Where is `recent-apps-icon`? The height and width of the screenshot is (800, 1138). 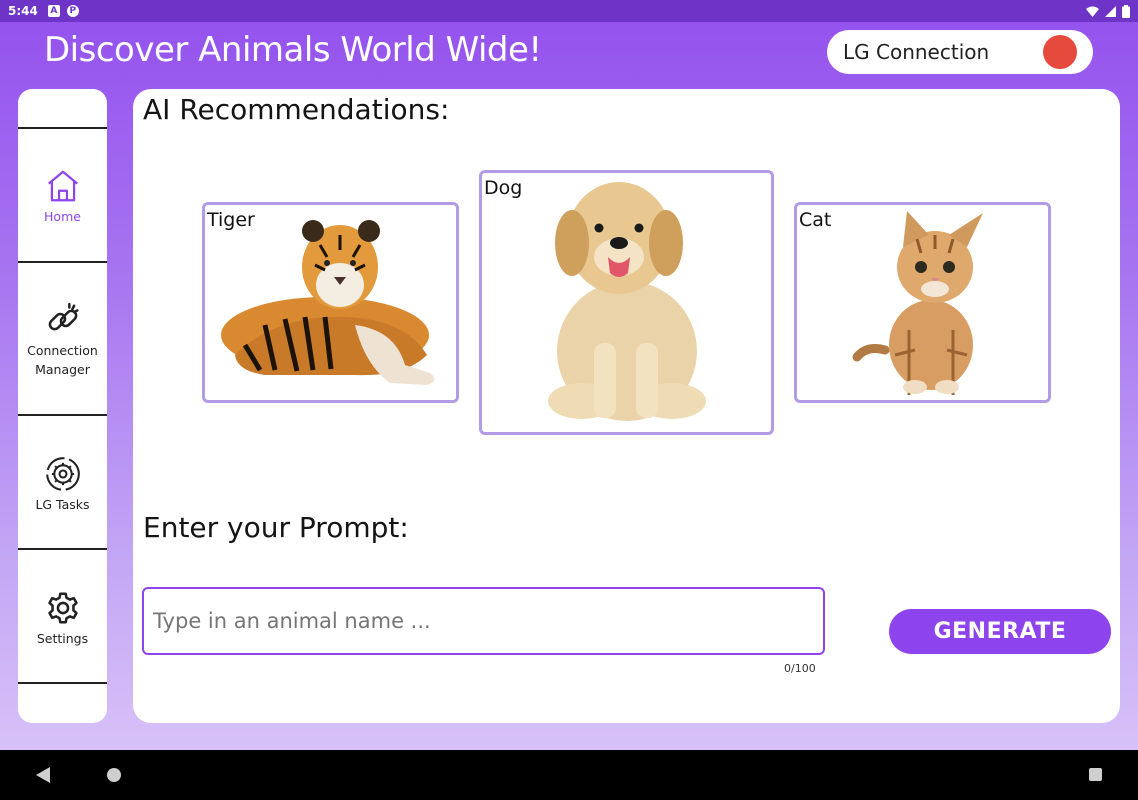
recent-apps-icon is located at coordinates (1095, 774).